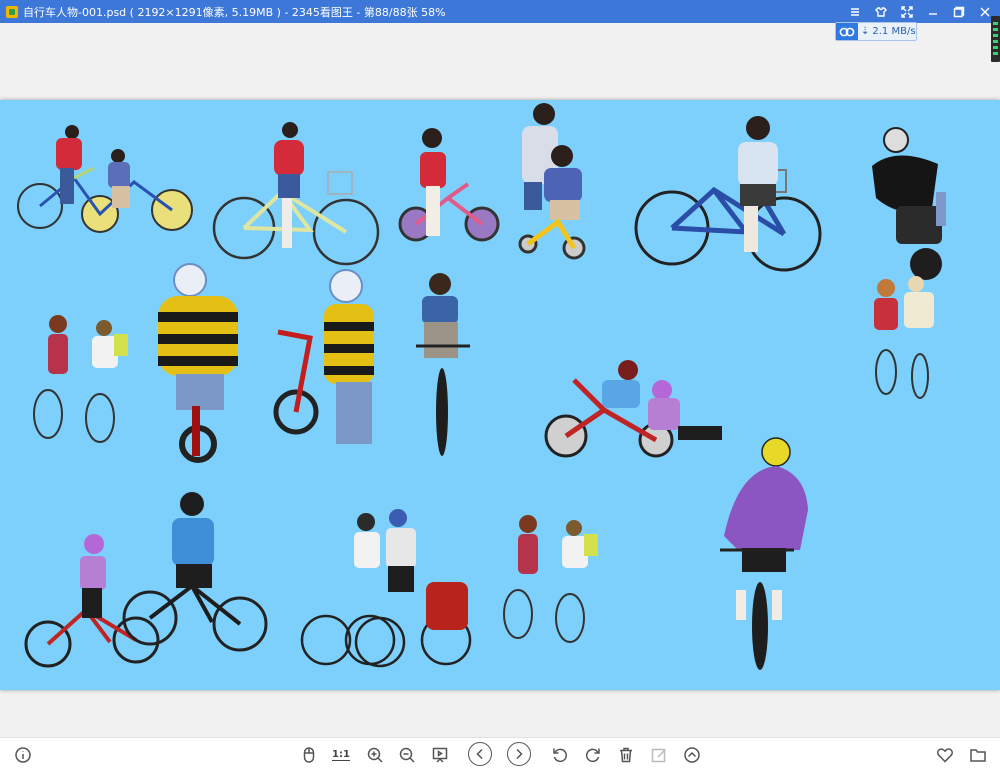 The image size is (1000, 769). What do you see at coordinates (762, 554) in the screenshot?
I see `cyclist-purple-jacket-figure` at bounding box center [762, 554].